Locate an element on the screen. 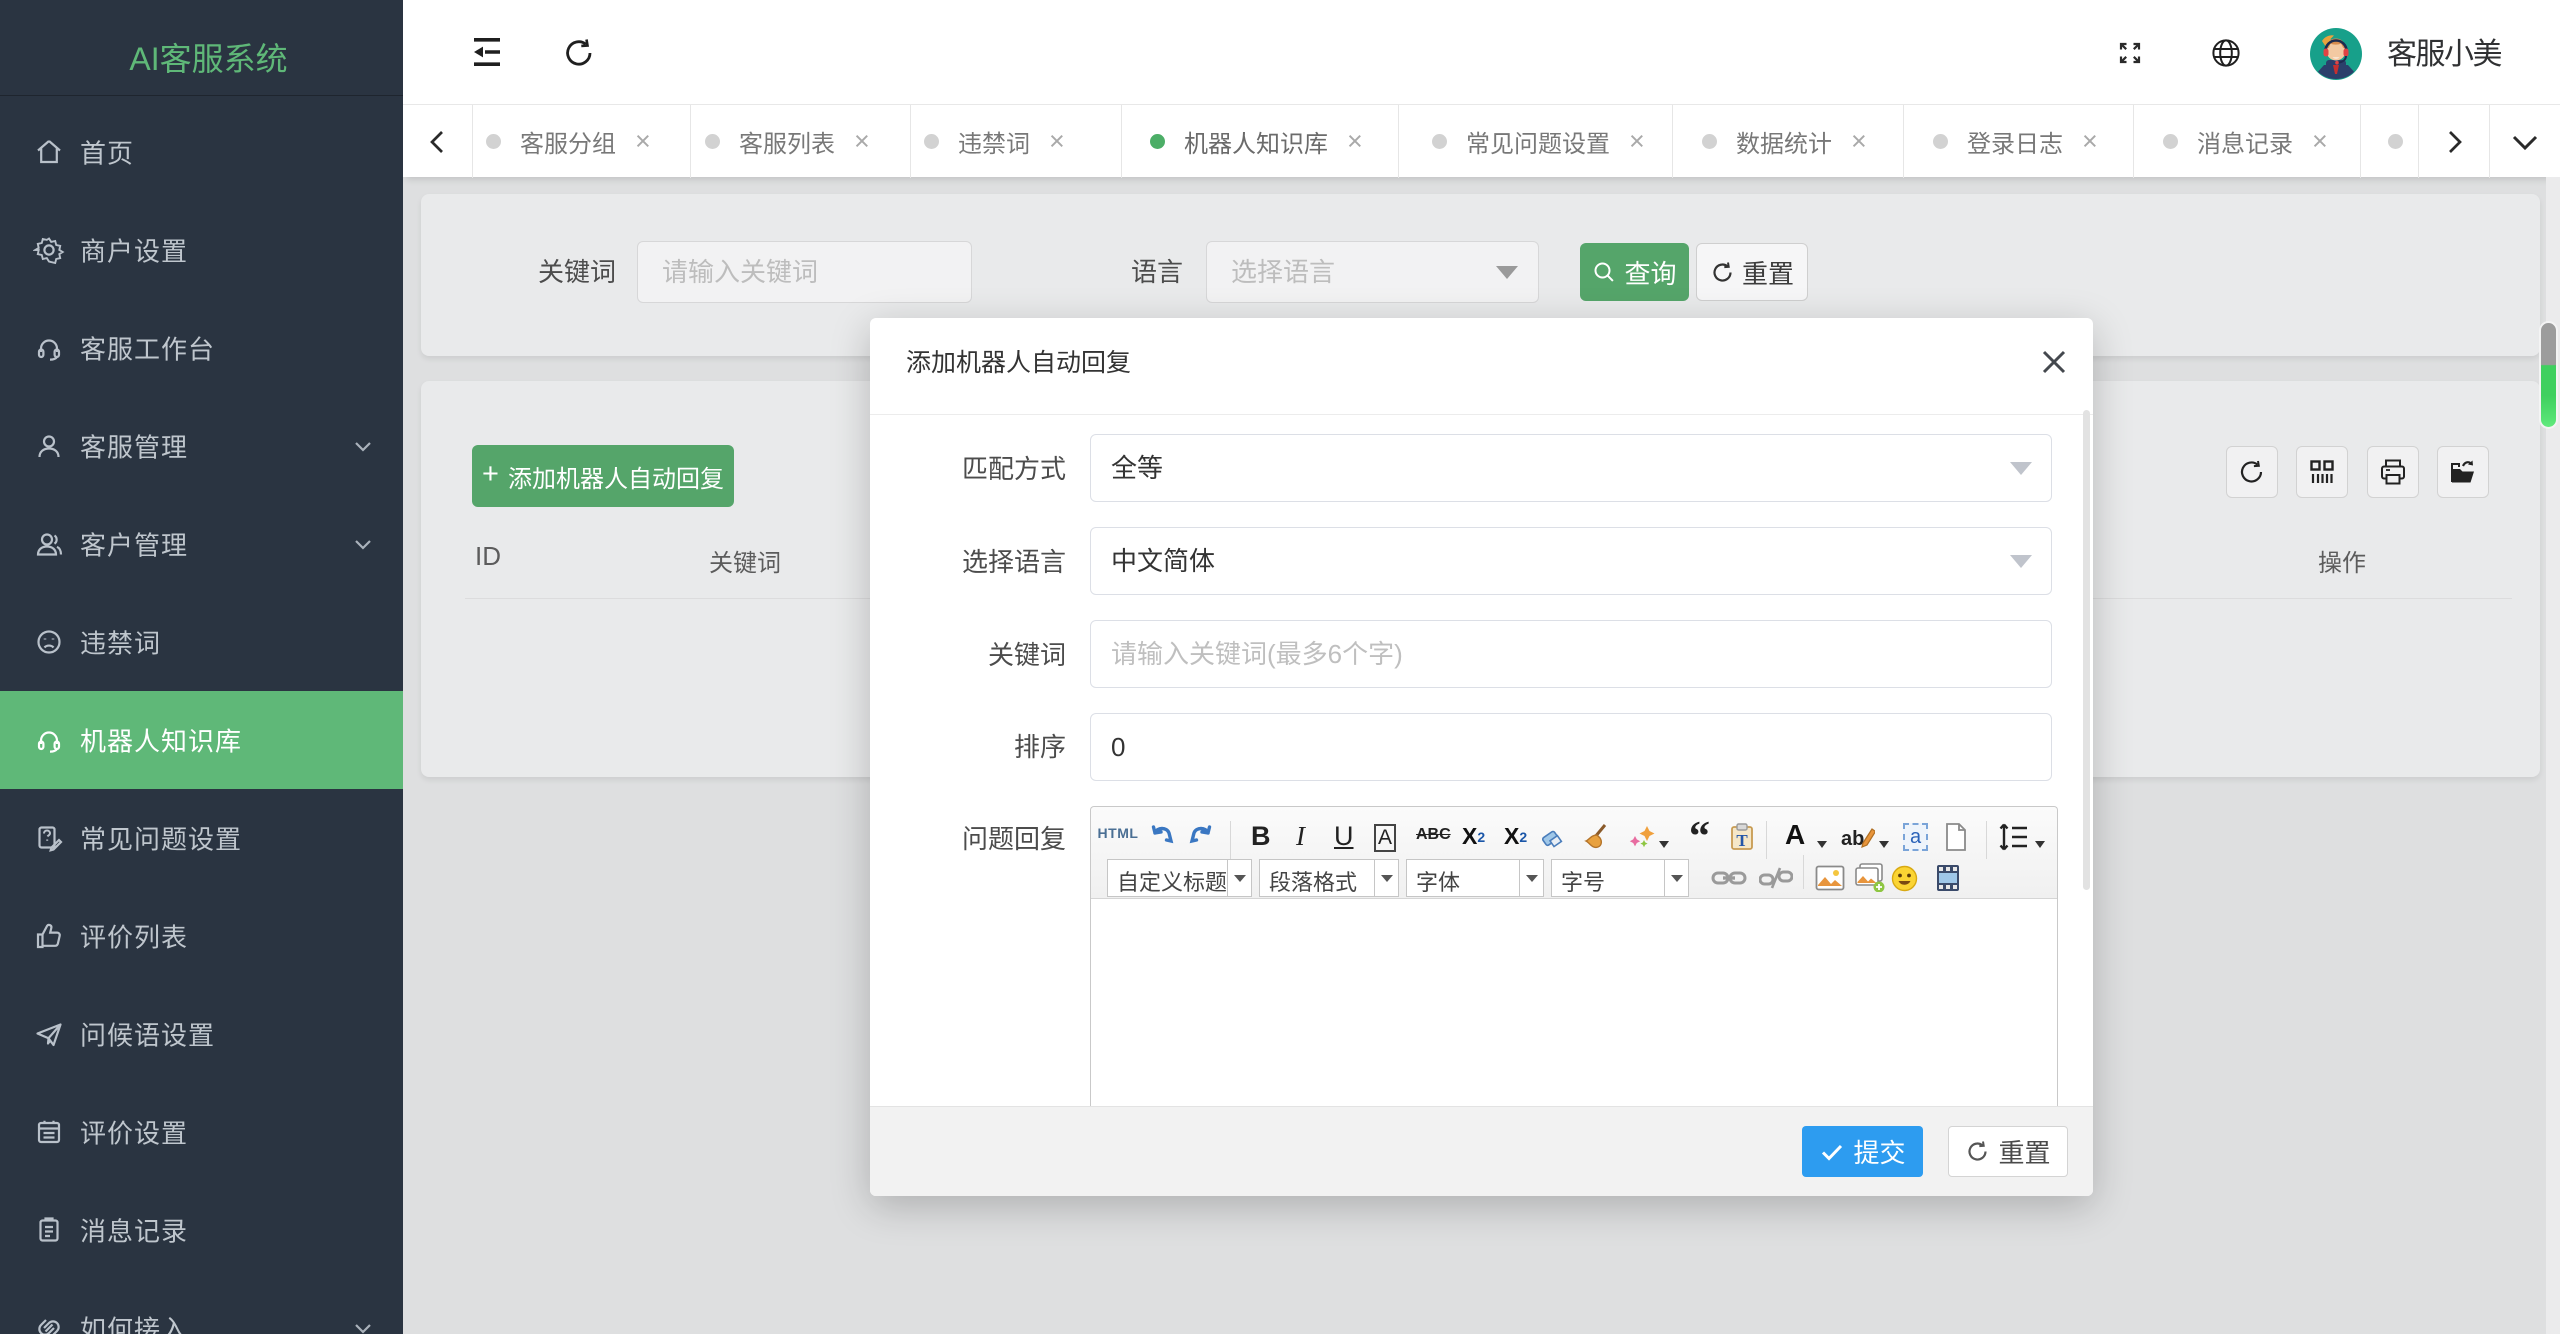  svg-text: T is located at coordinates (1742, 840).